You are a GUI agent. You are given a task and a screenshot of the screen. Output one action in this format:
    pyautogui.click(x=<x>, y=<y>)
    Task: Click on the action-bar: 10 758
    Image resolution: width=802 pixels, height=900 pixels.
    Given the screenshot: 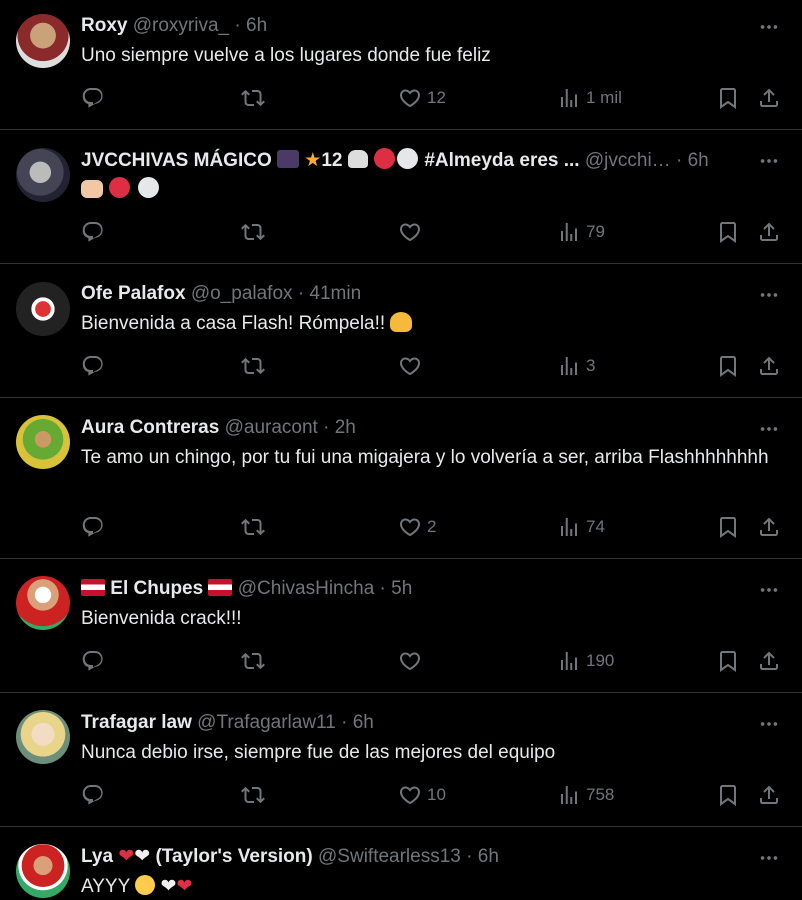 What is the action you would take?
    pyautogui.click(x=401, y=796)
    